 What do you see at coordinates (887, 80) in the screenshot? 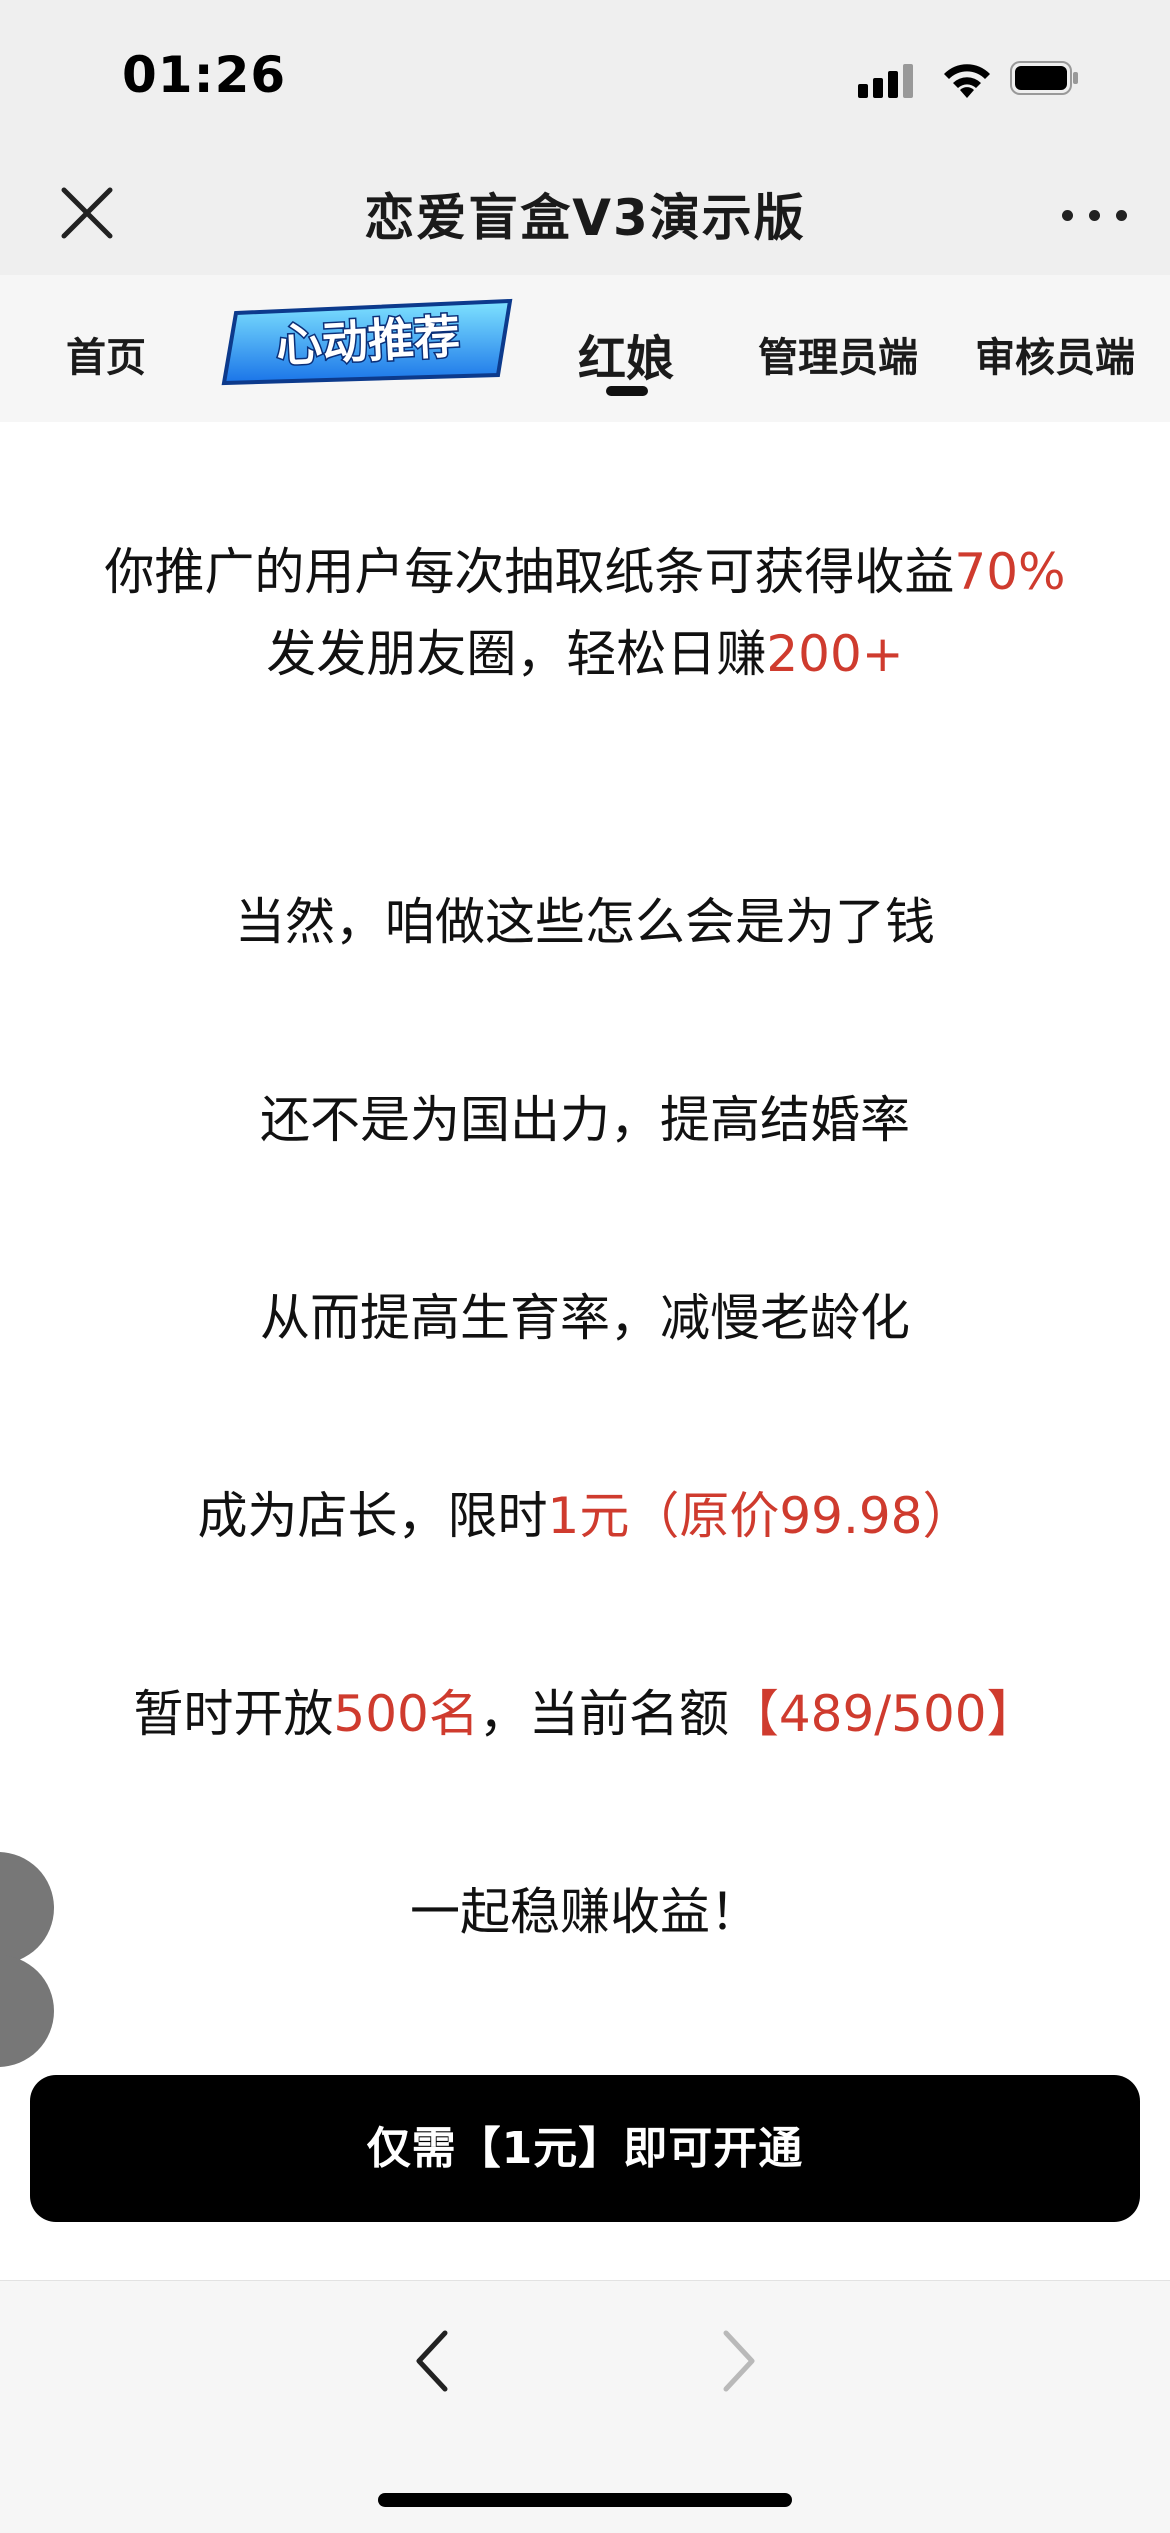
I see `cellular-signal-icon` at bounding box center [887, 80].